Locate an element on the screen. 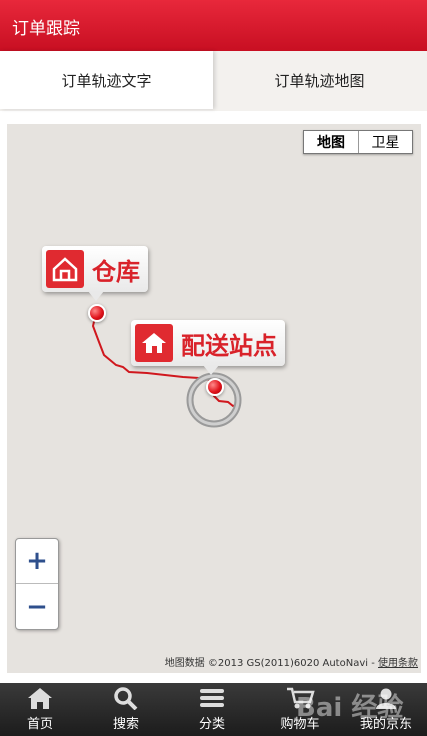  nav-home: 首页 is located at coordinates (40, 709).